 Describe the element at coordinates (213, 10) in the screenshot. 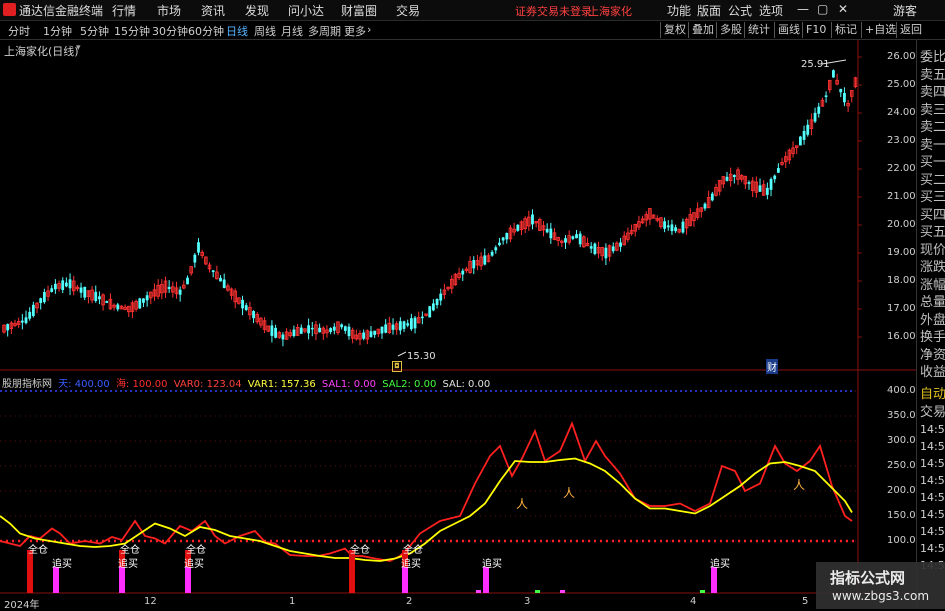

I see `menu-item-zixun: 资讯` at that location.